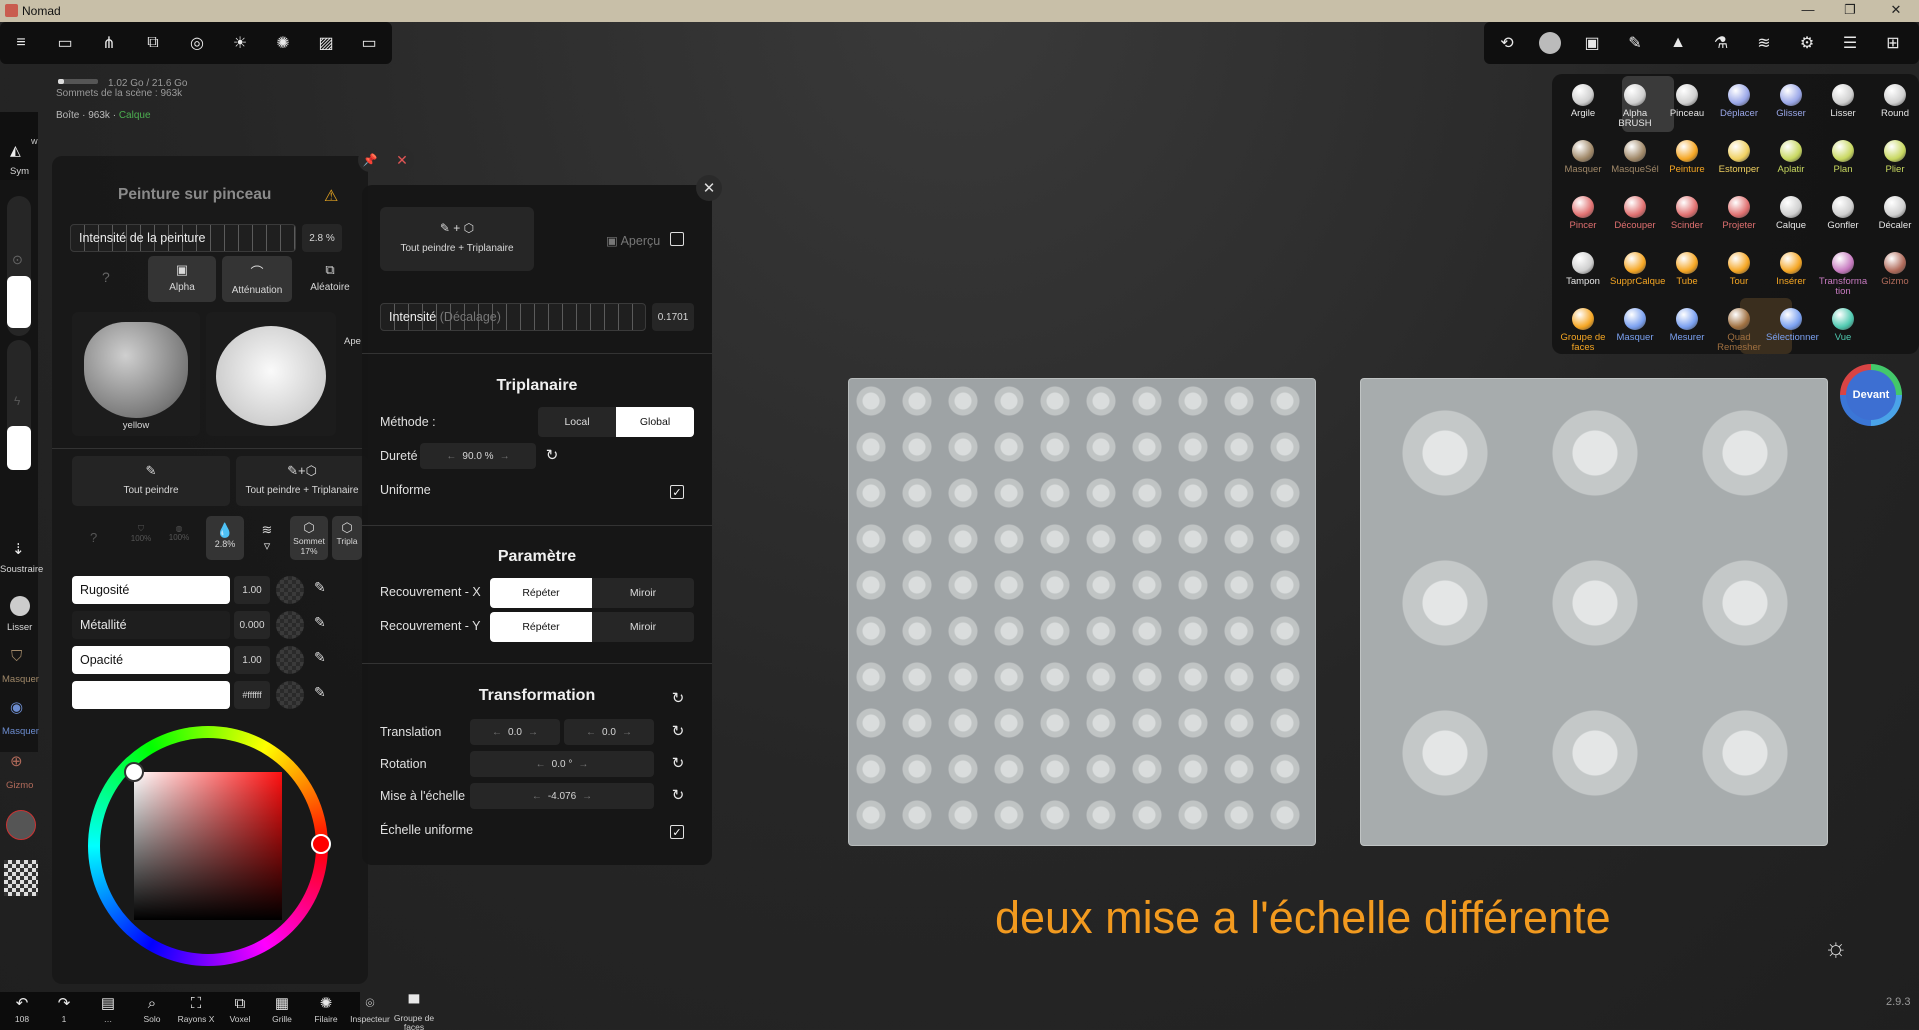  Describe the element at coordinates (1635, 43) in the screenshot. I see `paint-tool-icon: ✎` at that location.